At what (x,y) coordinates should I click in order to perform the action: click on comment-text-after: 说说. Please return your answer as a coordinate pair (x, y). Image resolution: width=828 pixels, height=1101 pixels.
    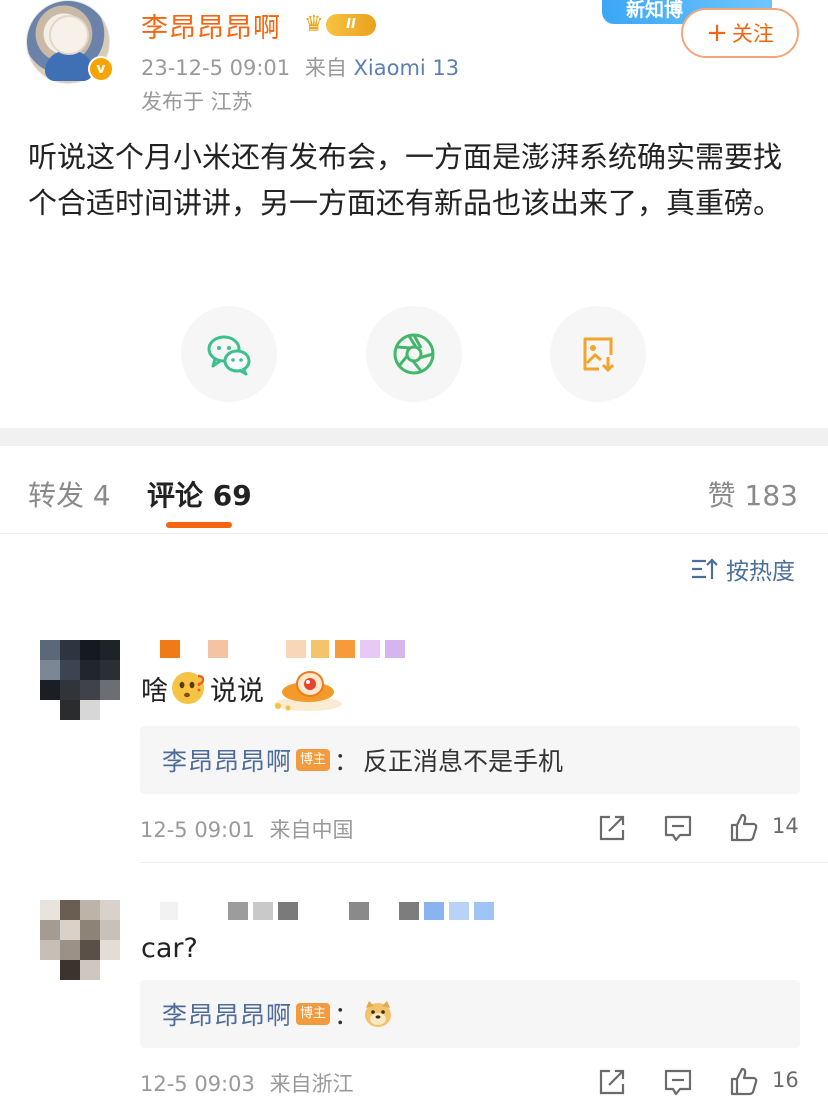
    Looking at the image, I should click on (237, 691).